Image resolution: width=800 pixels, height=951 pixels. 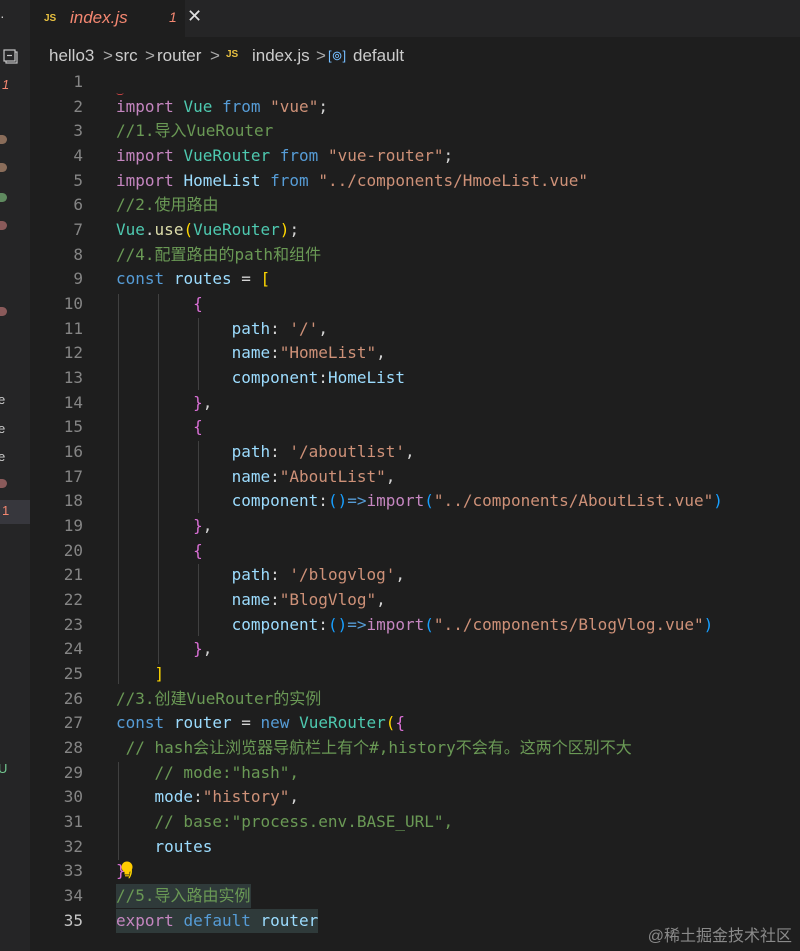 I want to click on line-number: 18, so click(x=73, y=500).